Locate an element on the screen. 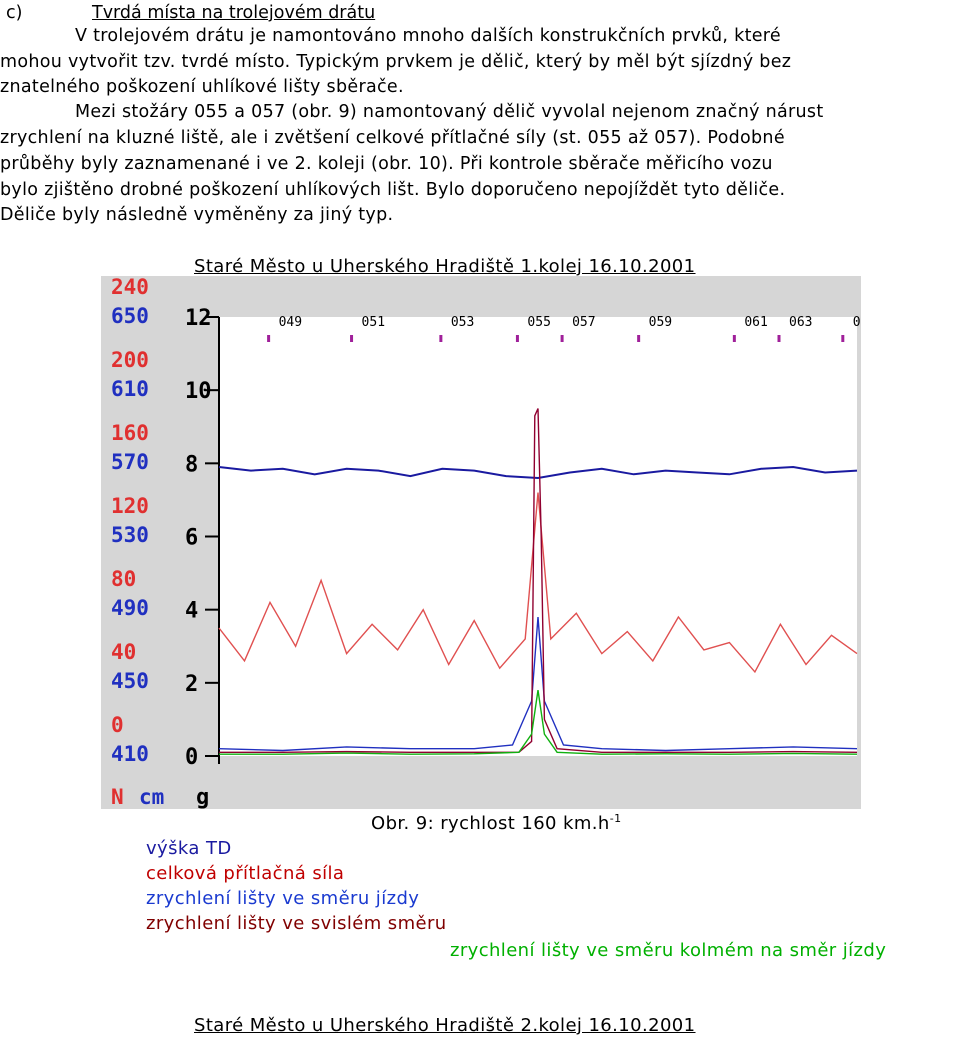 Image resolution: width=960 pixels, height=1041 pixels. g-tick-label: 12 is located at coordinates (198, 318).